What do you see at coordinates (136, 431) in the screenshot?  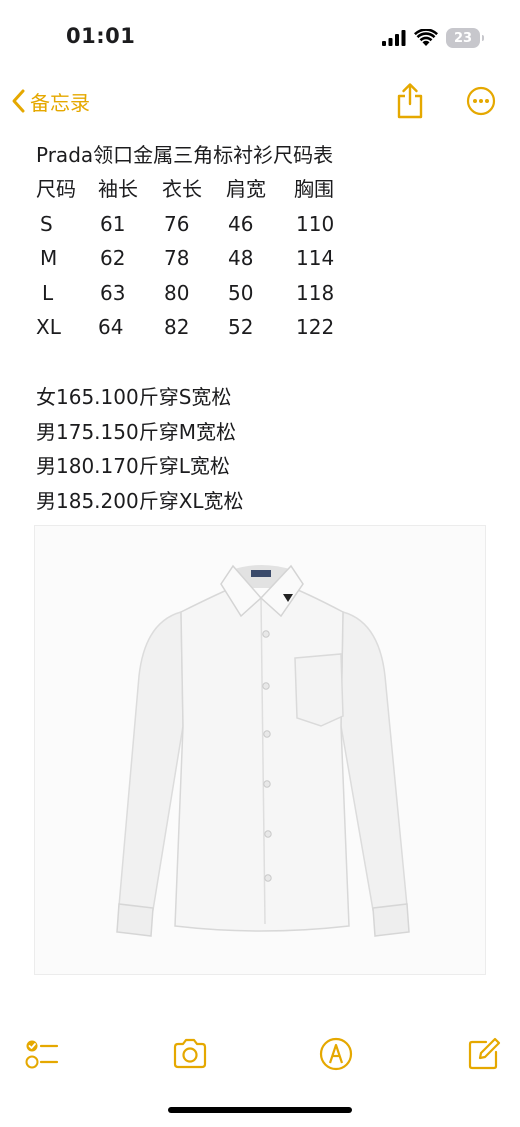 I see `fit-line: 男175.150斤穿M宽松` at bounding box center [136, 431].